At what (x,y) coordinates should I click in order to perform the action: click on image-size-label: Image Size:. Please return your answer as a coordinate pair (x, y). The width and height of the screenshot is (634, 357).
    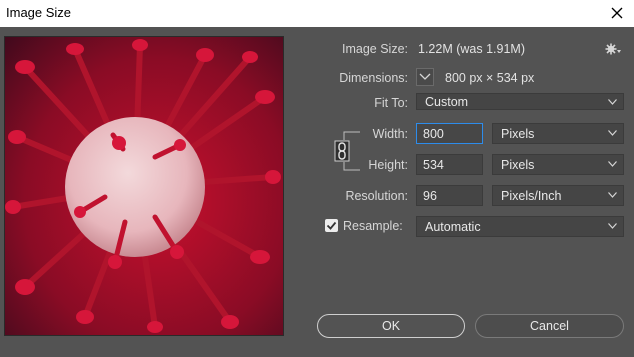
    Looking at the image, I should click on (374, 49).